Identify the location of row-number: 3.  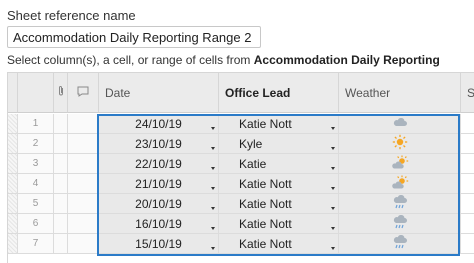
(36, 164).